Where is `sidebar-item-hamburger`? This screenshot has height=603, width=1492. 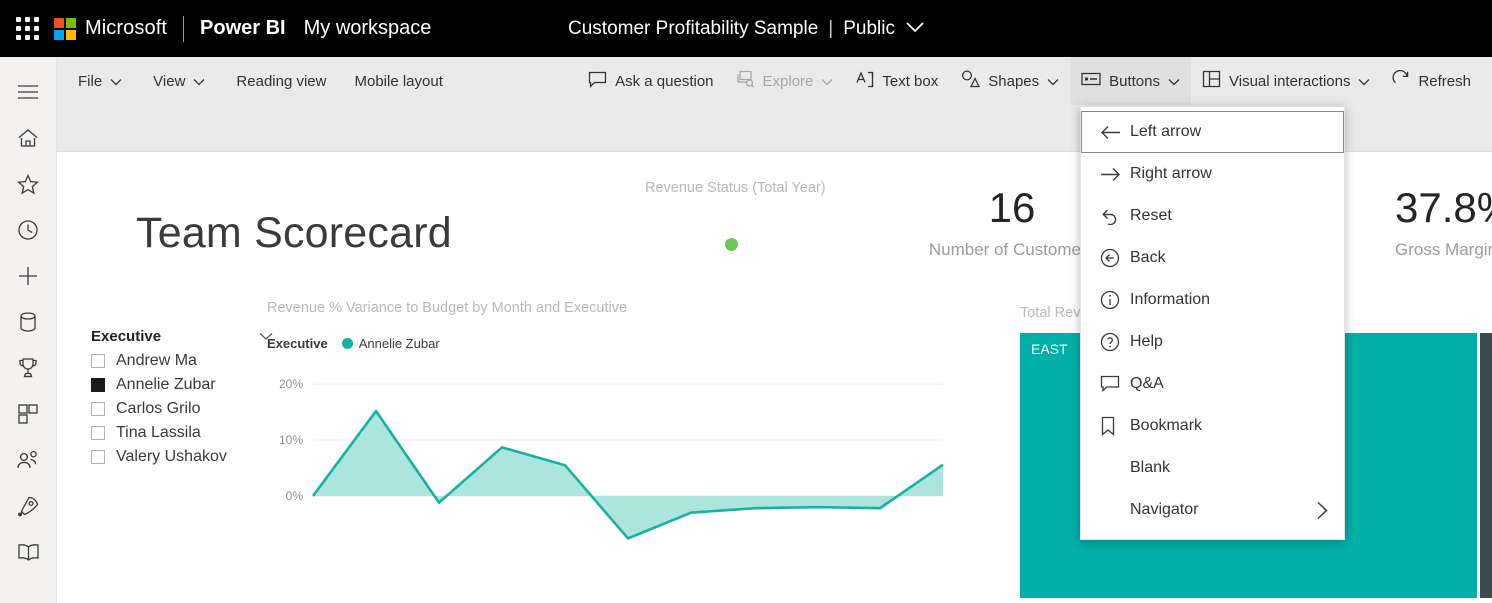 sidebar-item-hamburger is located at coordinates (28, 92).